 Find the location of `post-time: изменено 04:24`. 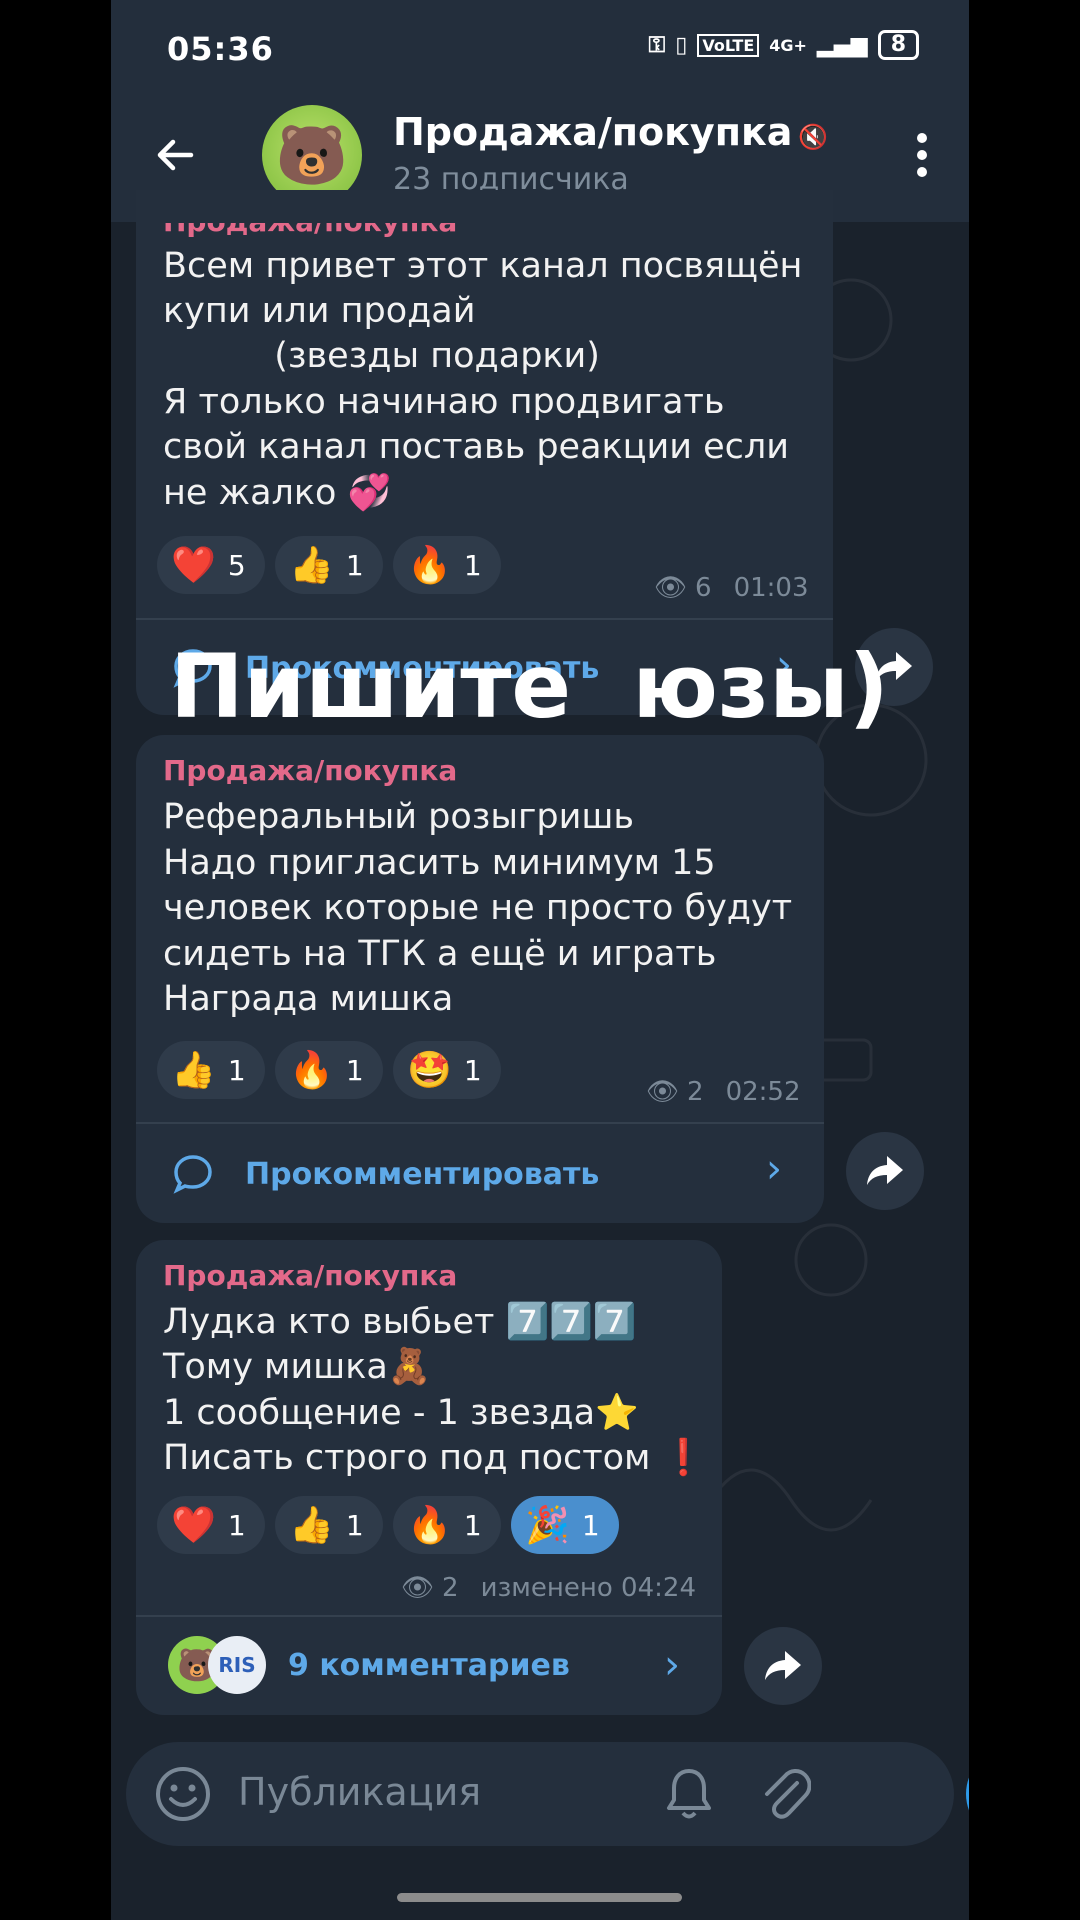

post-time: изменено 04:24 is located at coordinates (588, 1588).